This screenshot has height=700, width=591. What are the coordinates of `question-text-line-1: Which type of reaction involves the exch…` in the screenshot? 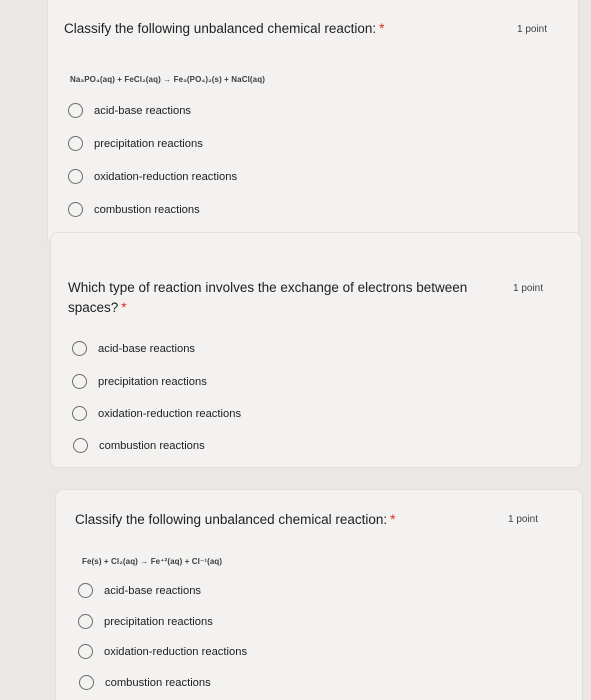 It's located at (268, 287).